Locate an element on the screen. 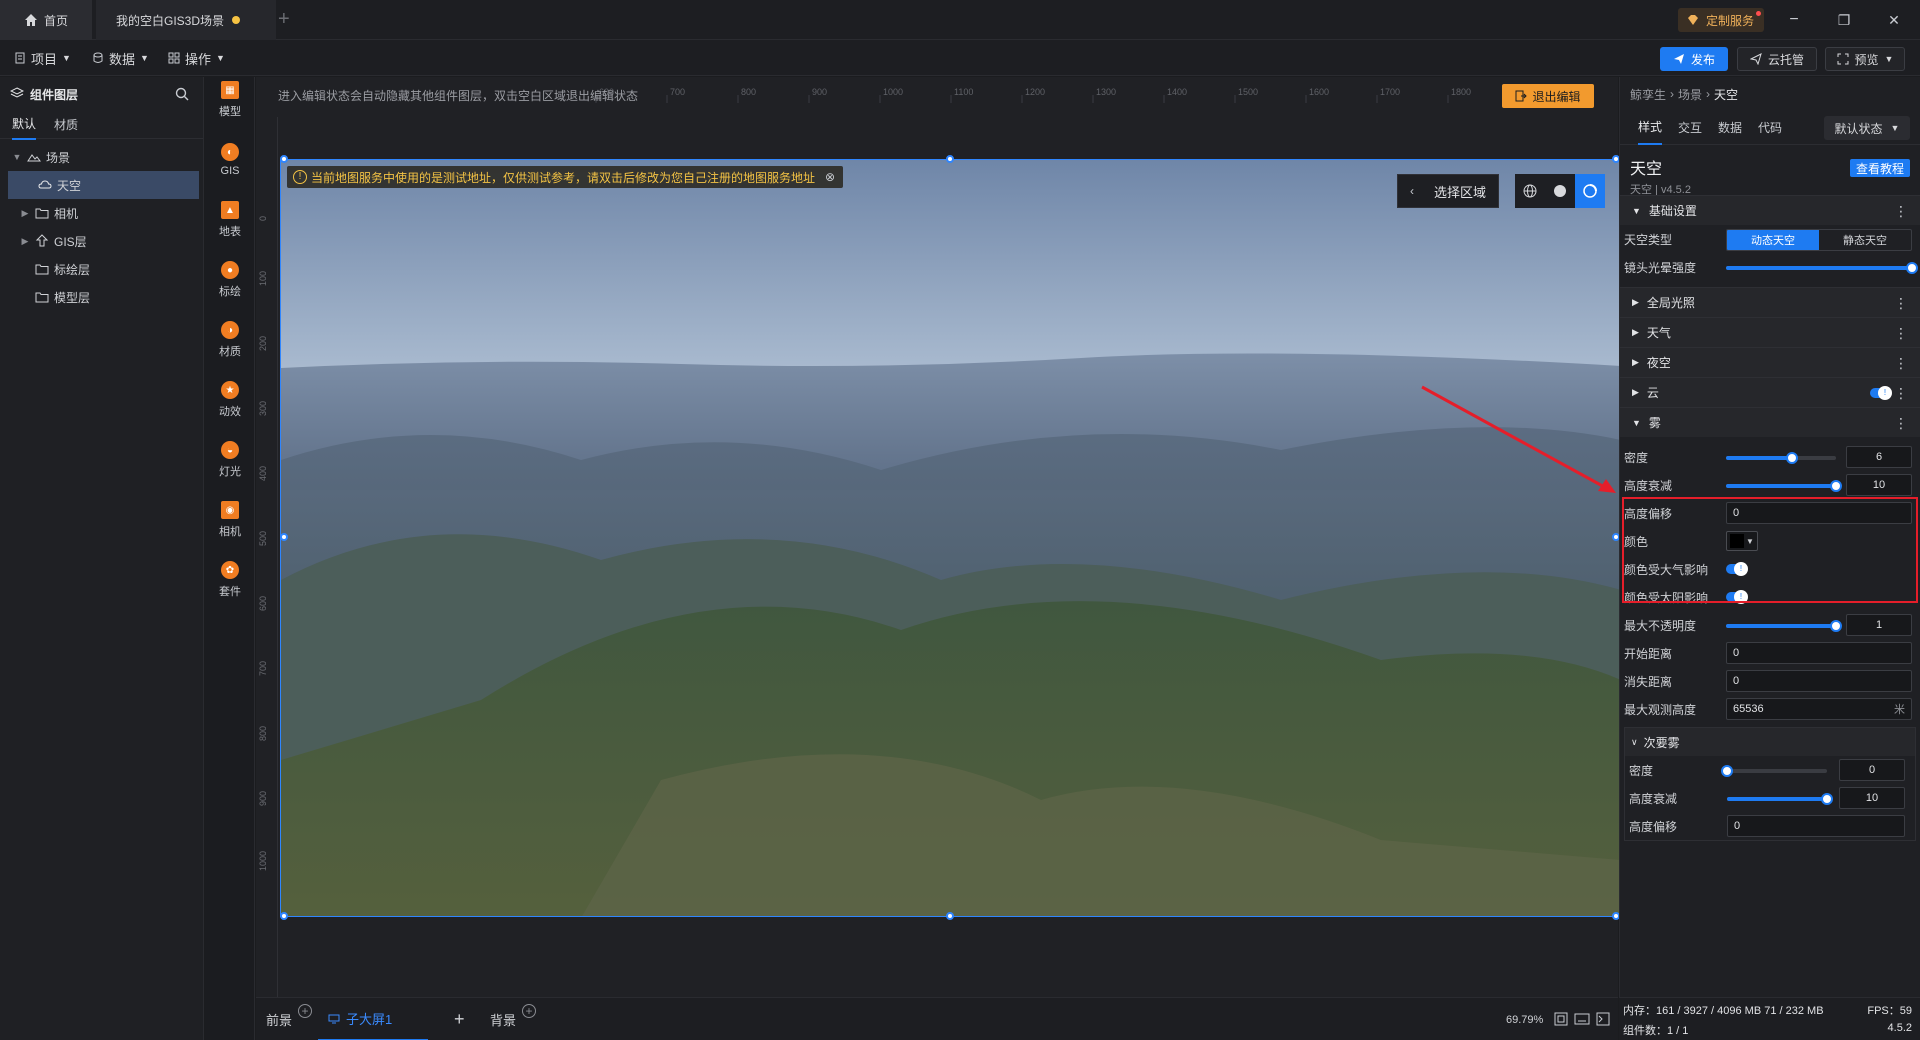 This screenshot has width=1920, height=1040. tab-default: 默认 is located at coordinates (24, 124).